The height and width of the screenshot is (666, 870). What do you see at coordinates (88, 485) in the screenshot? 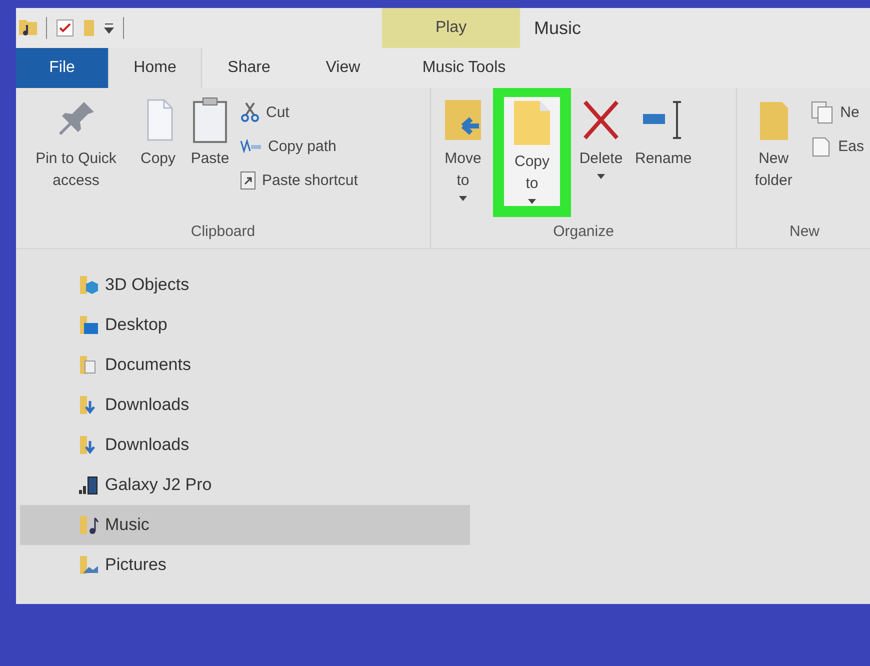
I see `phone-icon` at bounding box center [88, 485].